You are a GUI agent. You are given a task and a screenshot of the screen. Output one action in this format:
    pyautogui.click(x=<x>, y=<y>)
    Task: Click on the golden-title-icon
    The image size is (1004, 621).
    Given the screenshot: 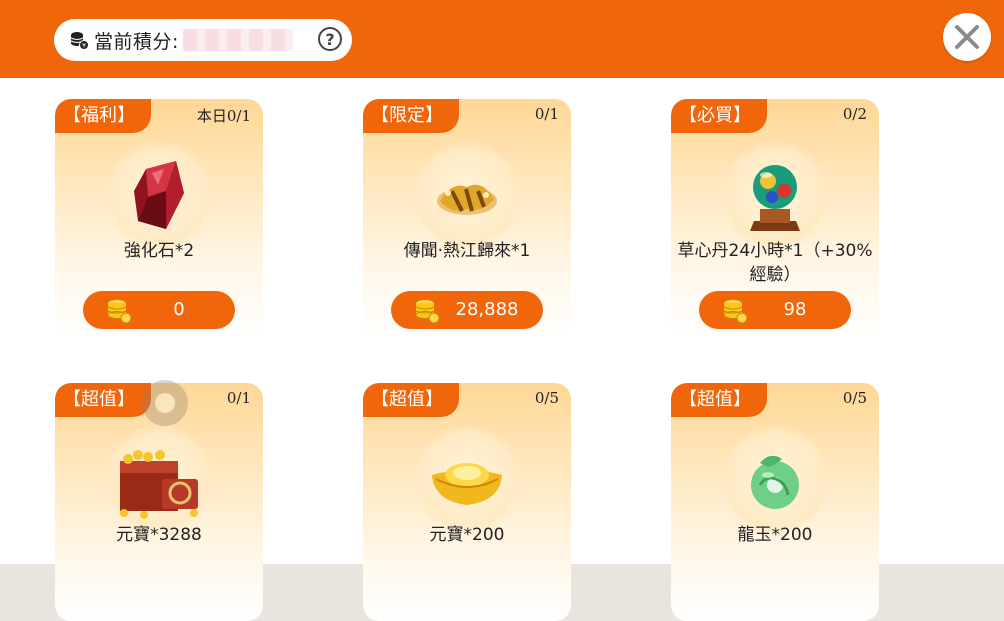 What is the action you would take?
    pyautogui.click(x=467, y=199)
    